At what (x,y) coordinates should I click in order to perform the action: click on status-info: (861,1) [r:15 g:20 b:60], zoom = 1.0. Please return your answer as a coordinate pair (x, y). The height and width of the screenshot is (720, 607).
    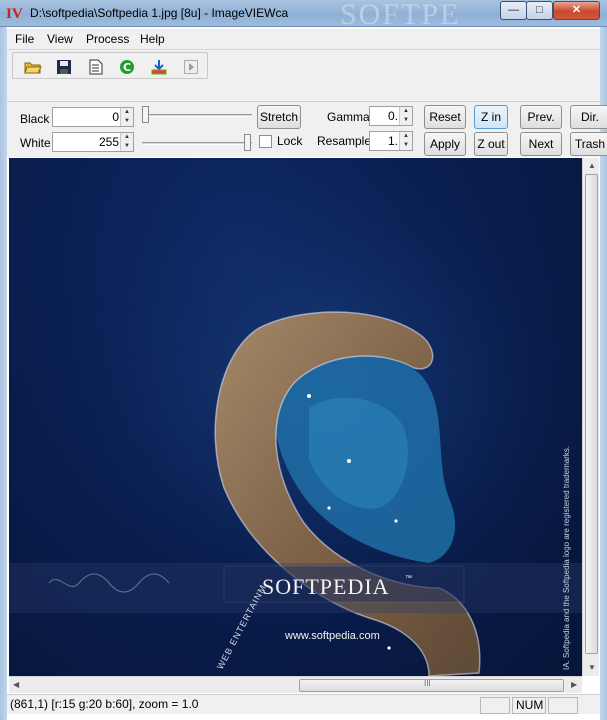
    Looking at the image, I should click on (104, 704).